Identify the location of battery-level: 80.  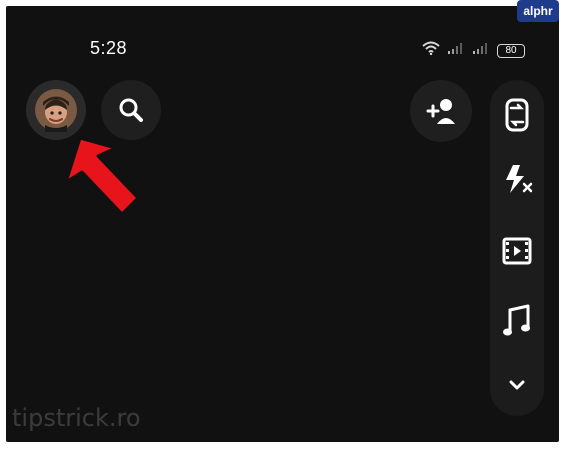
(511, 50).